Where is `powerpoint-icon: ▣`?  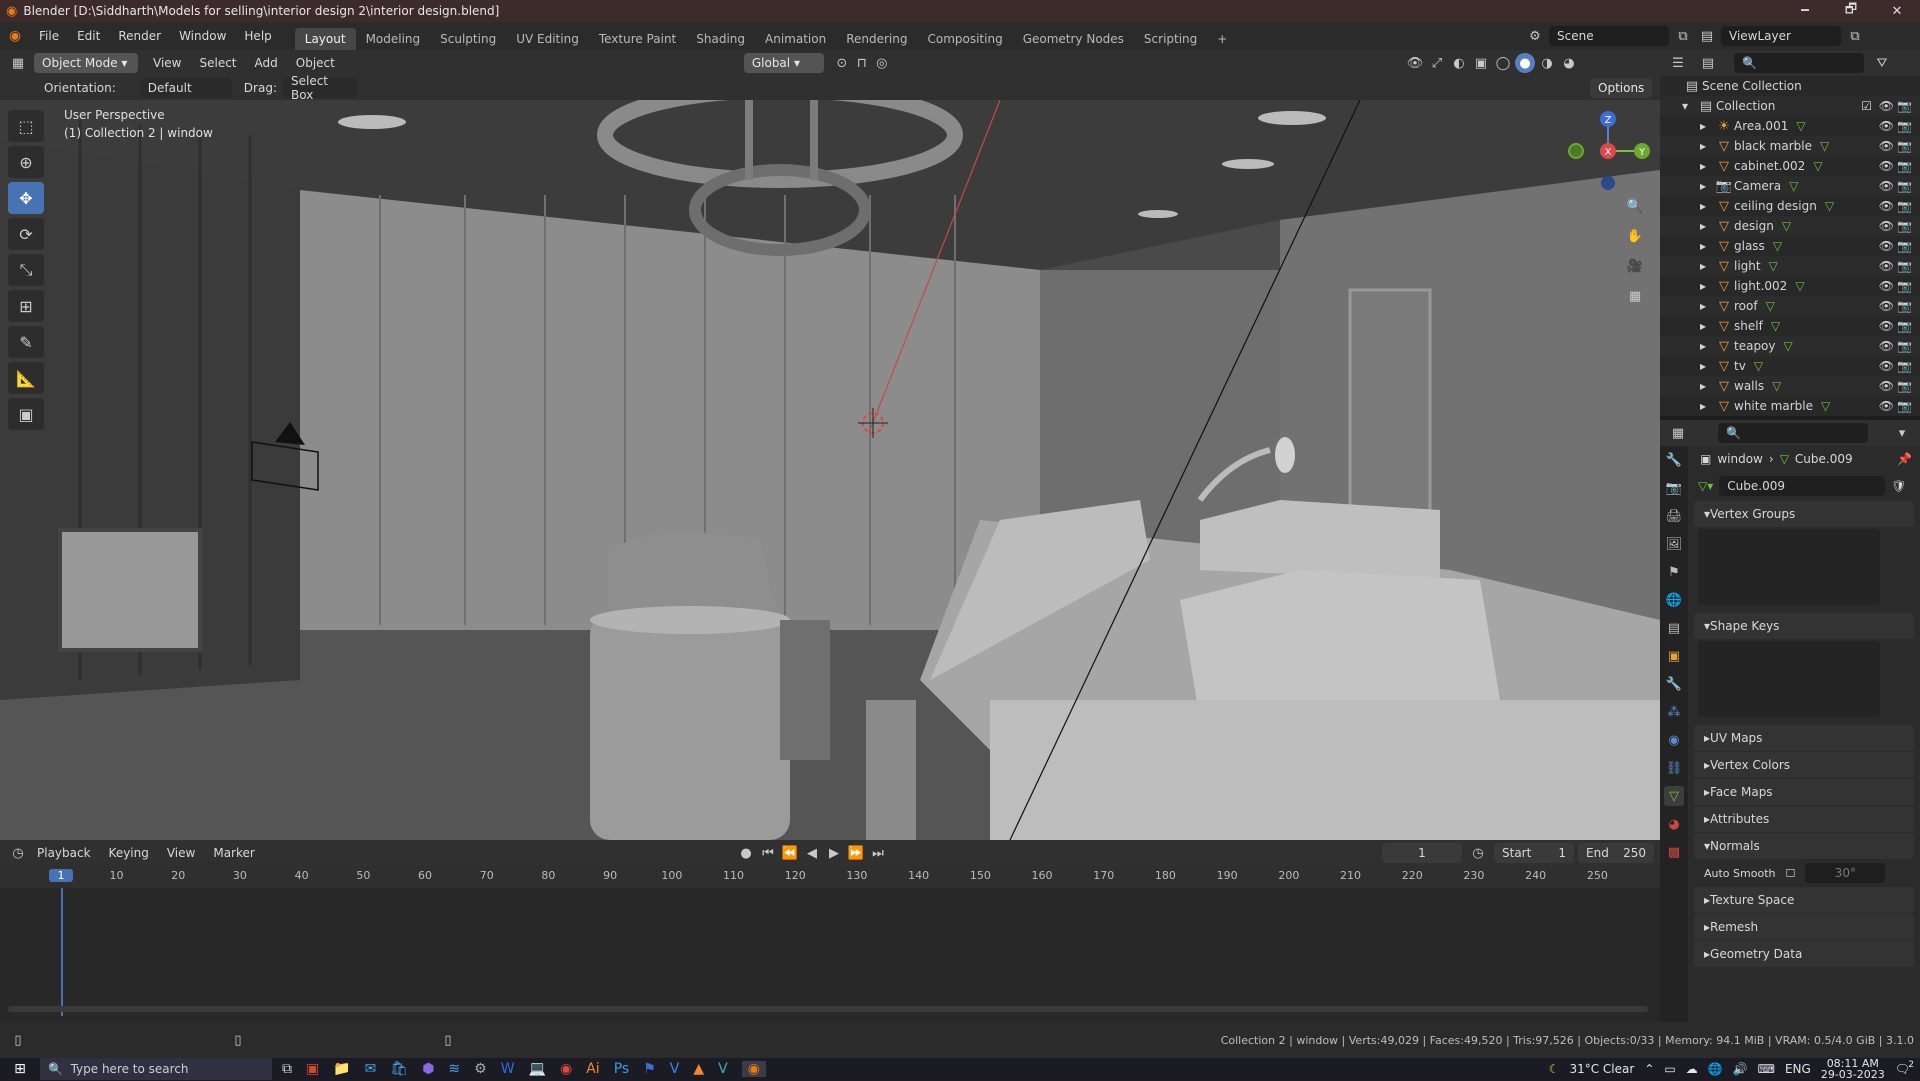
powerpoint-icon: ▣ is located at coordinates (312, 1069).